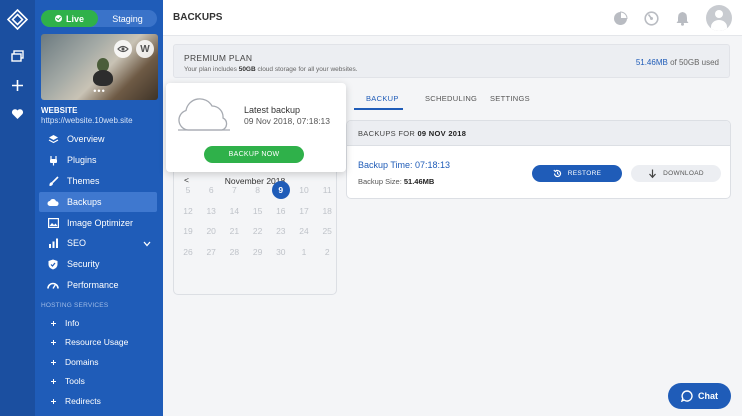 This screenshot has height=416, width=742. I want to click on hosting-services-label: HOSTING SERVICES, so click(75, 305).